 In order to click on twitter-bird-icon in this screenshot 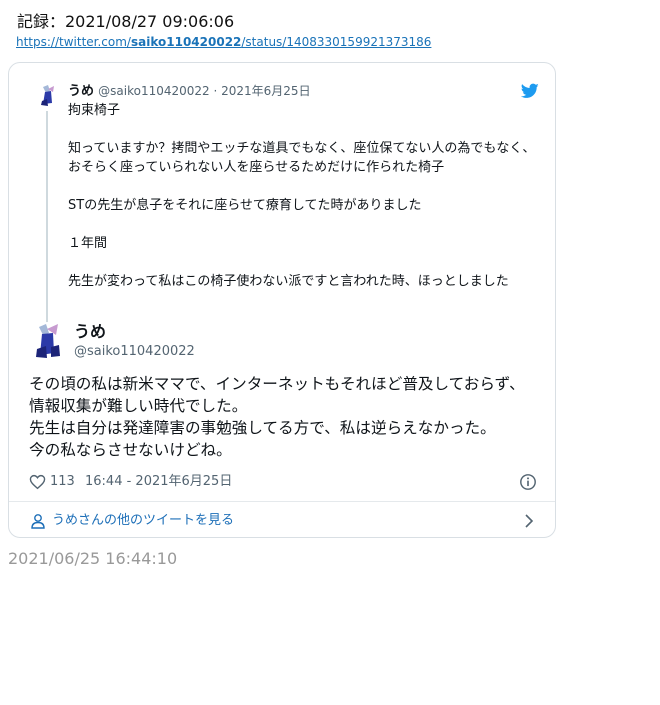, I will do `click(530, 91)`.